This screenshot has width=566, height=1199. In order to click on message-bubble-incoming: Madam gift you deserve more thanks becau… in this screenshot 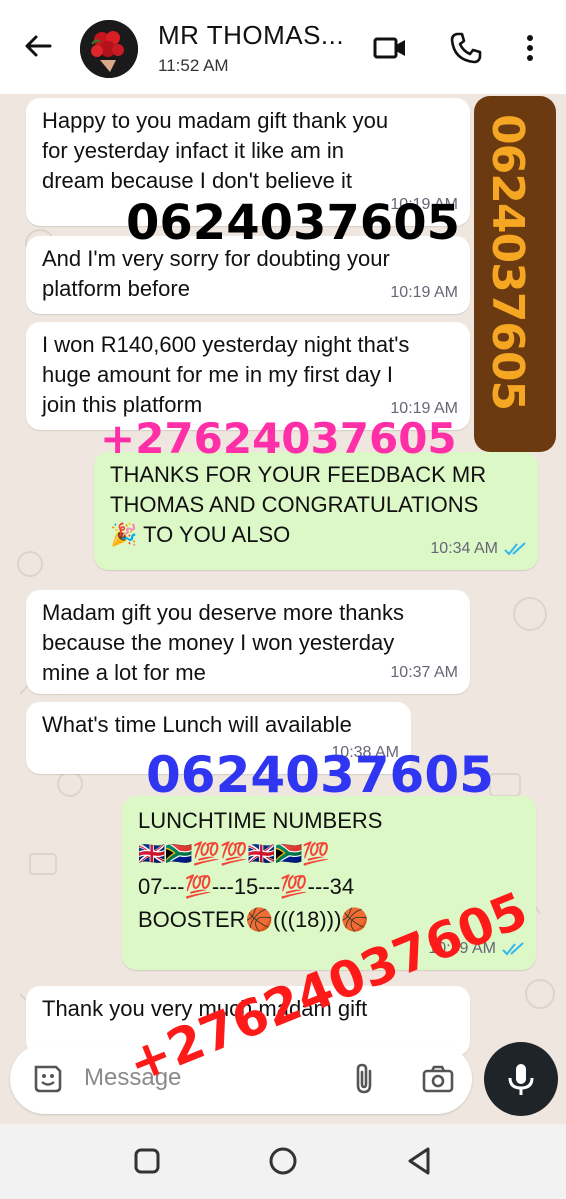, I will do `click(248, 642)`.